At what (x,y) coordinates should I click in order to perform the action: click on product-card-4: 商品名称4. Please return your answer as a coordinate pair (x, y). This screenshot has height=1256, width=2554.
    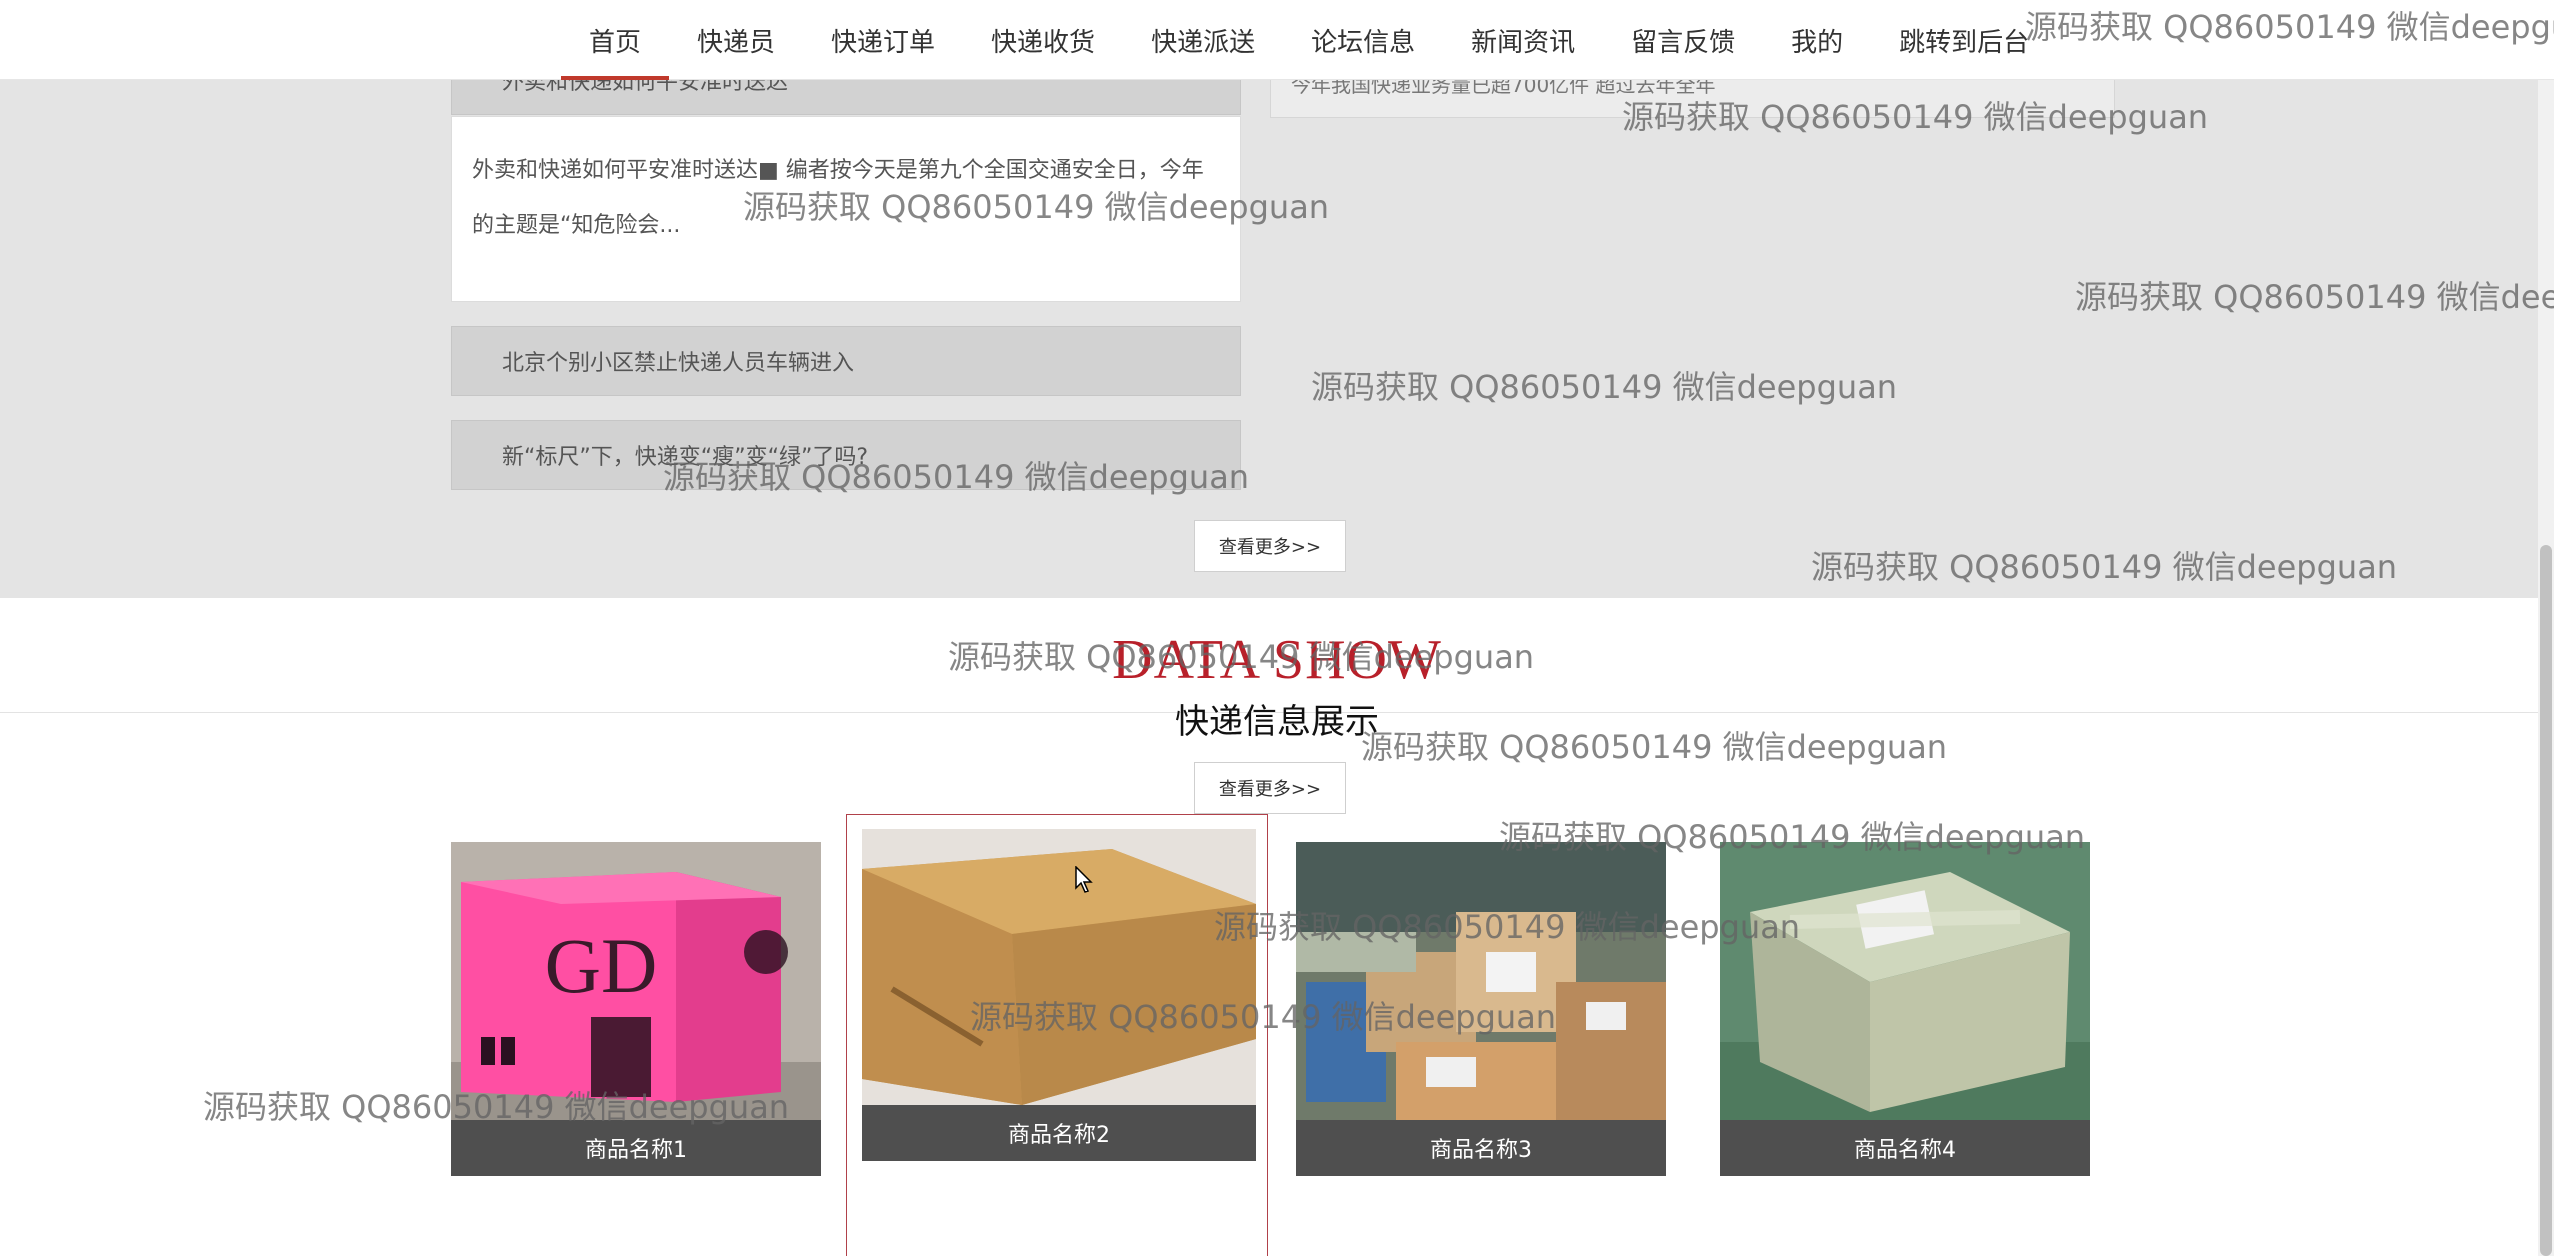
    Looking at the image, I should click on (1905, 1009).